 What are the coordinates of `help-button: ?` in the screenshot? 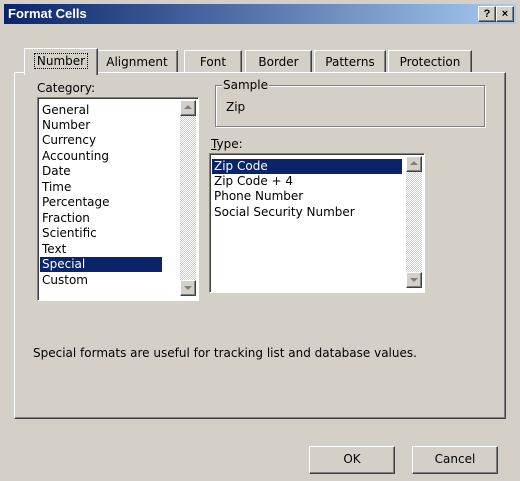 It's located at (487, 14).